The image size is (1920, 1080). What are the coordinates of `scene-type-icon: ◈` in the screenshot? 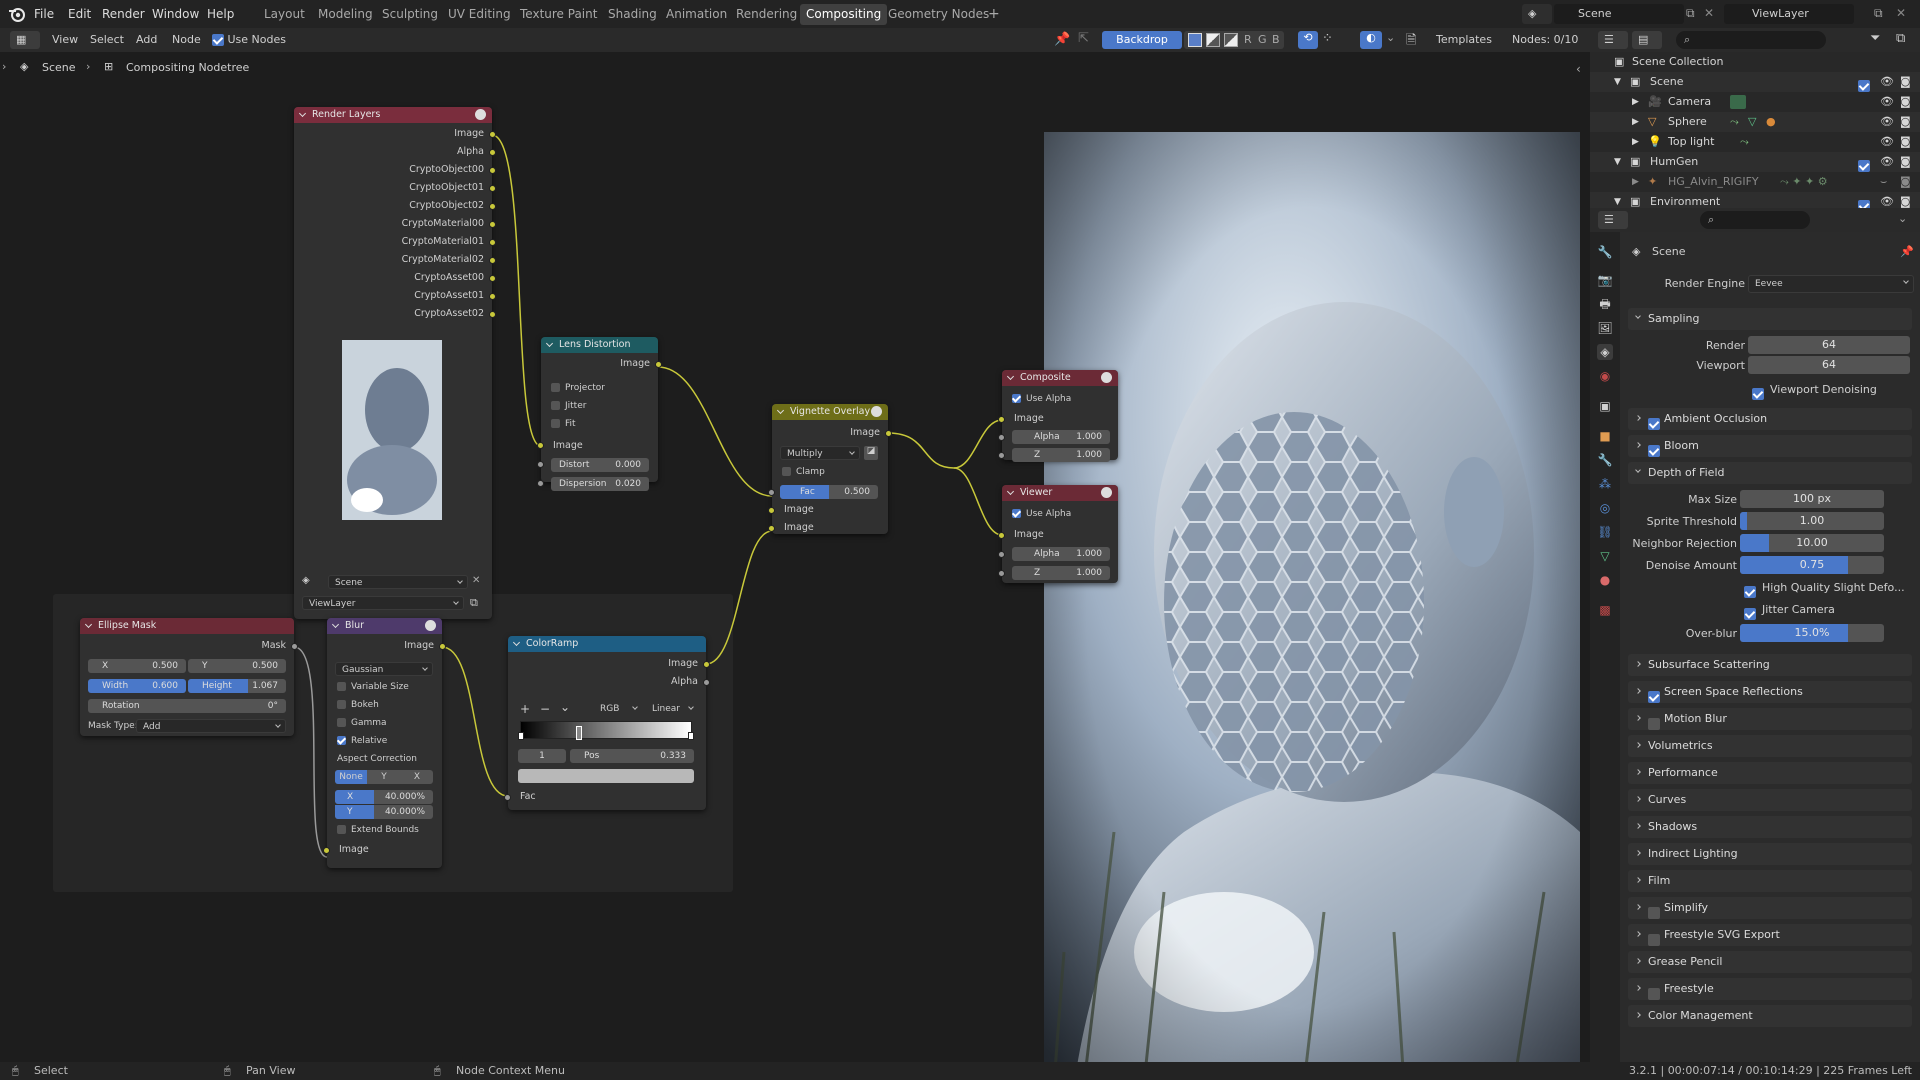 It's located at (1537, 14).